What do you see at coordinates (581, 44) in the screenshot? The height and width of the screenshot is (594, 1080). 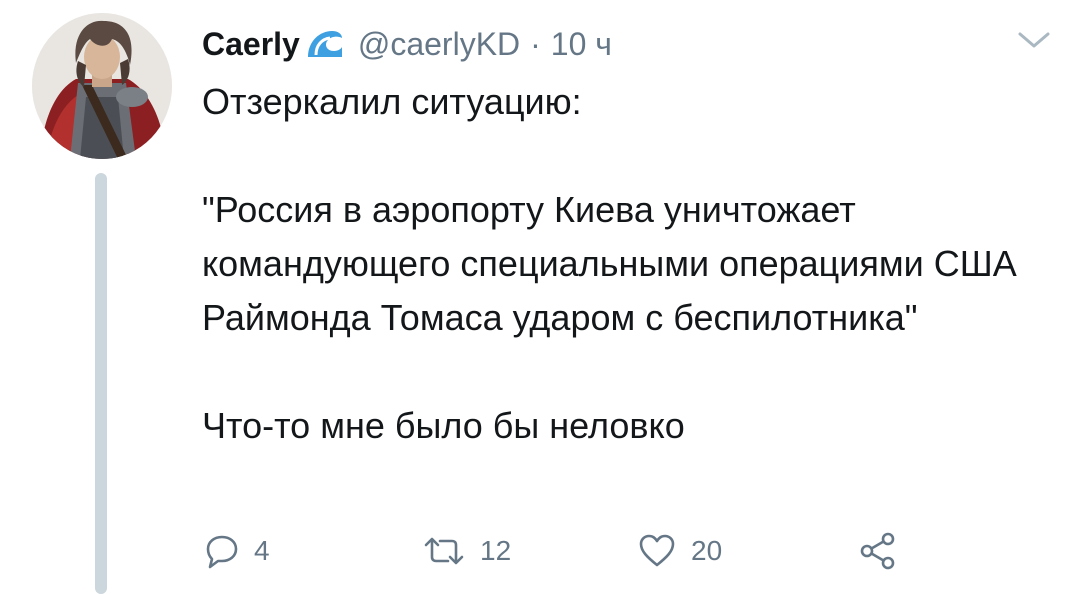 I see `tweet-timestamp: 10 ч` at bounding box center [581, 44].